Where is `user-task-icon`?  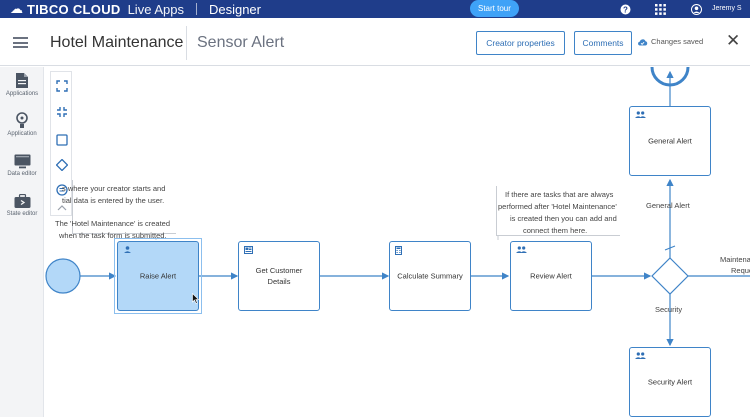 user-task-icon is located at coordinates (127, 250).